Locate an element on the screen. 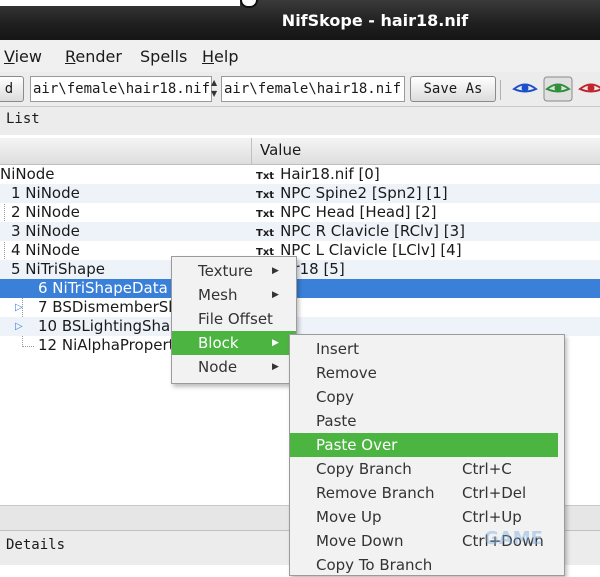 This screenshot has width=600, height=577. context-menu-item-node: Node ▶ is located at coordinates (234, 367).